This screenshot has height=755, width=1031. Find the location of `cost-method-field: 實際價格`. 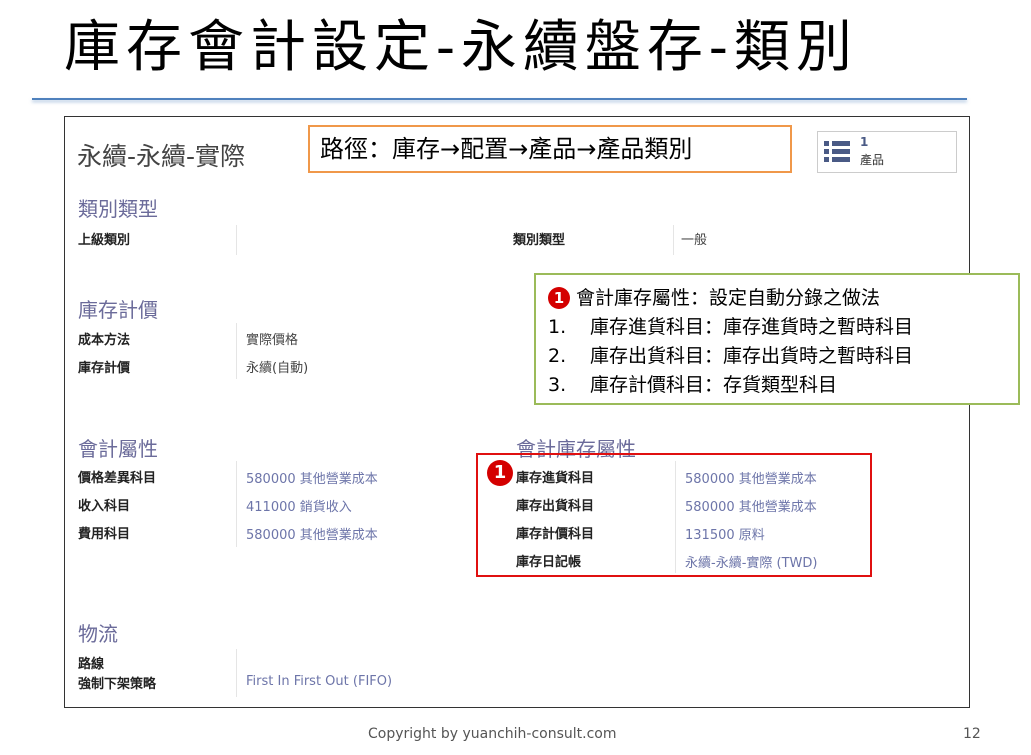

cost-method-field: 實際價格 is located at coordinates (272, 338).